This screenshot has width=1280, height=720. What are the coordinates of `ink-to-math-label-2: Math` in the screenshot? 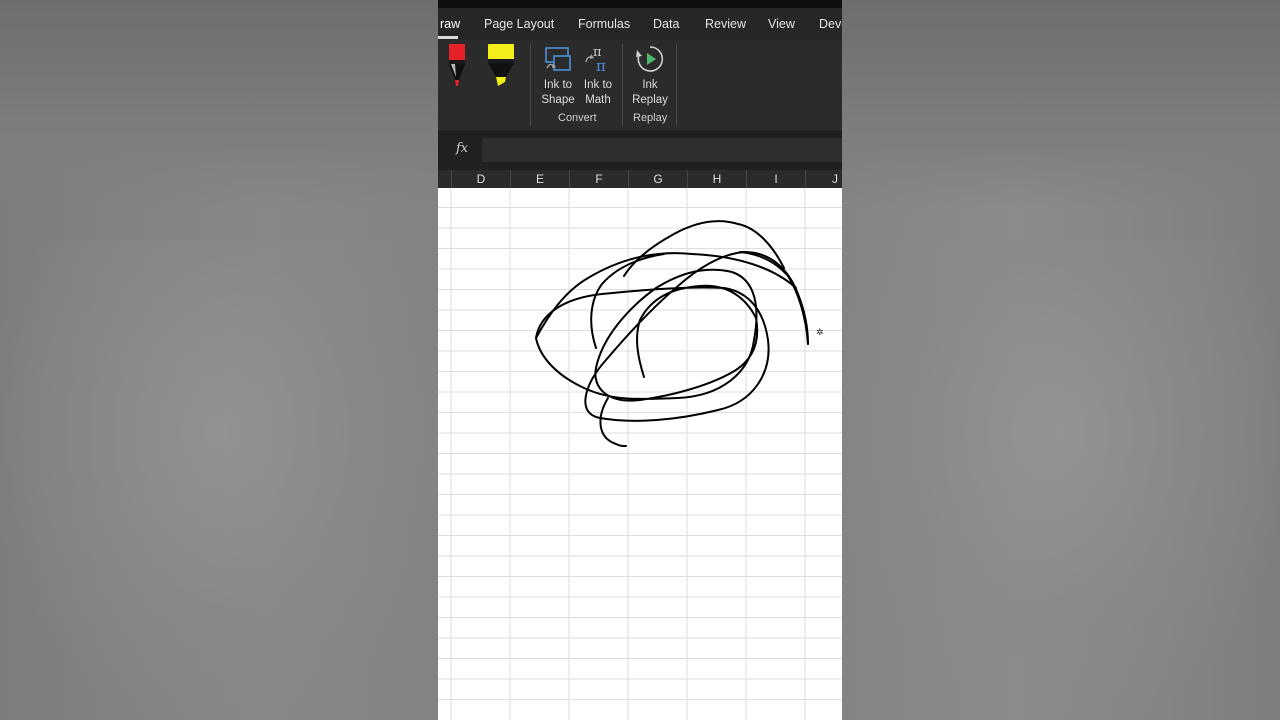 It's located at (598, 100).